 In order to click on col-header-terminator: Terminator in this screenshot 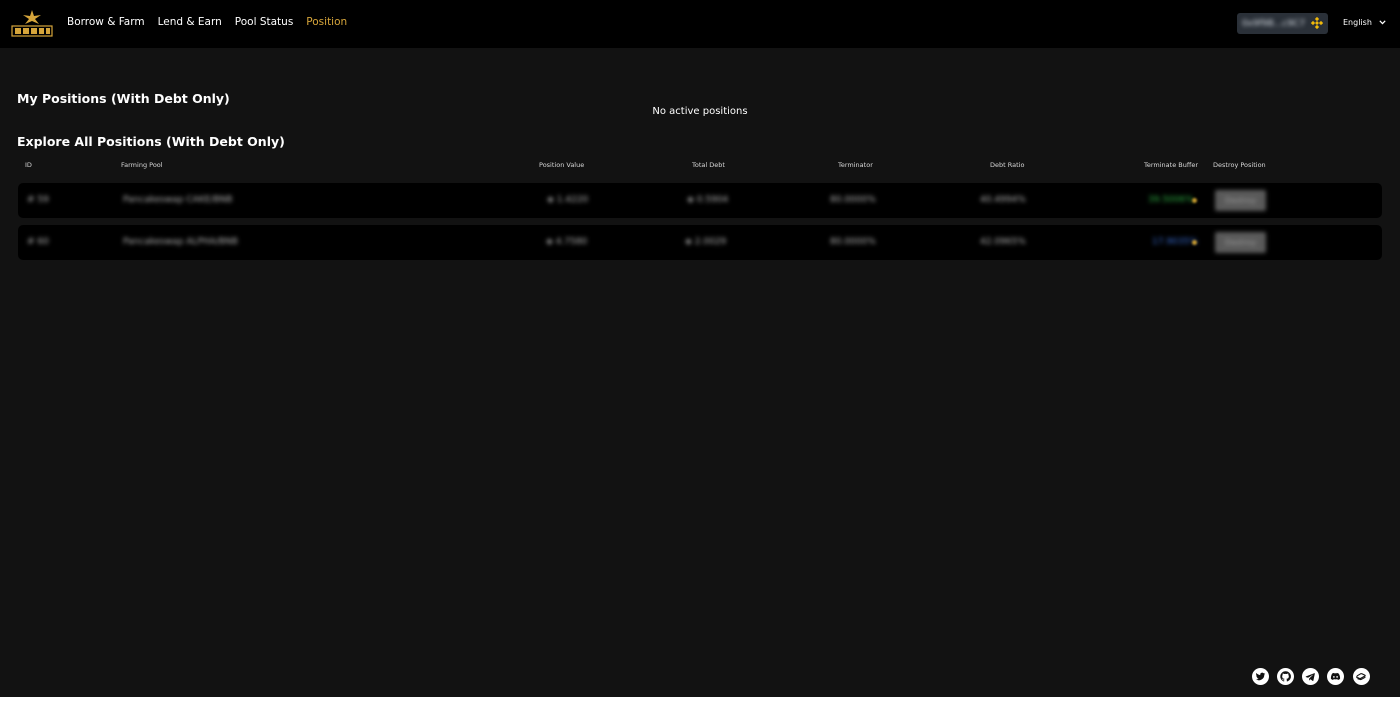, I will do `click(855, 165)`.